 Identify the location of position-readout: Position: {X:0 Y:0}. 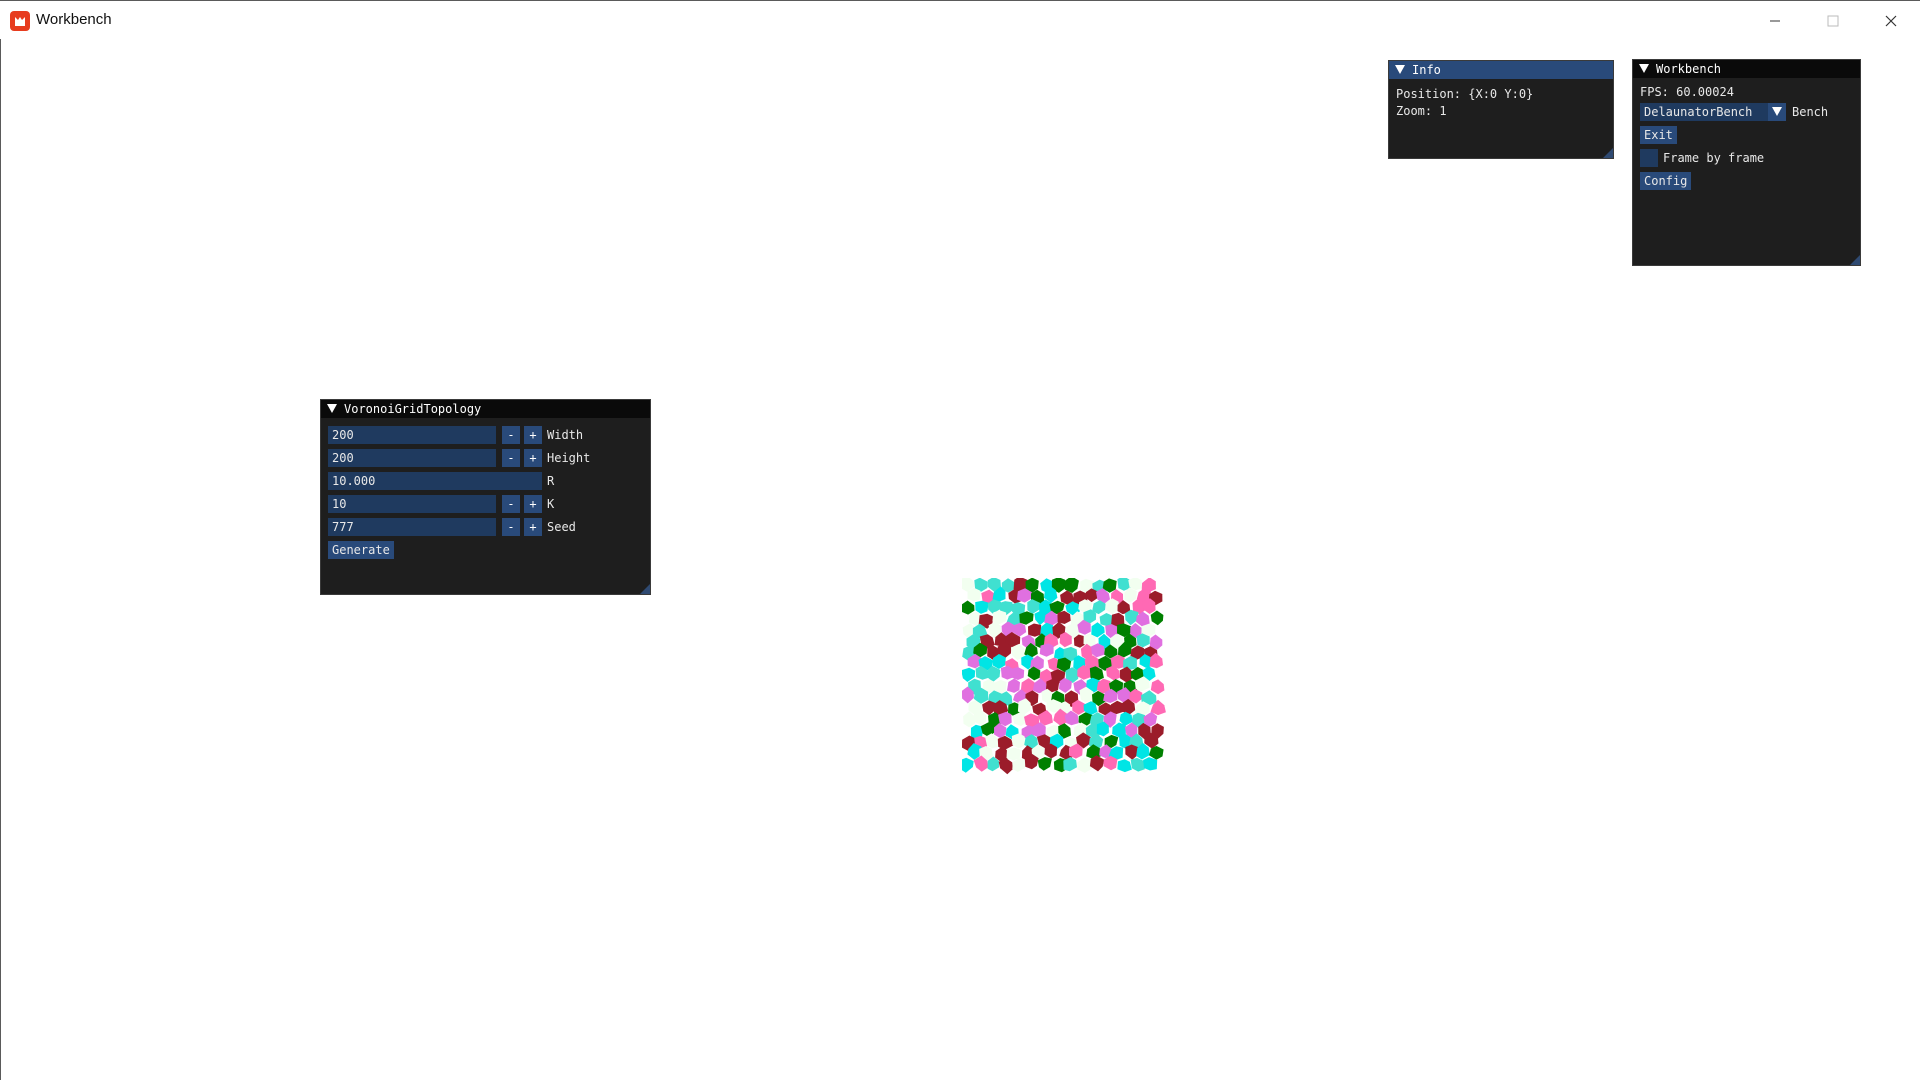
(1465, 94).